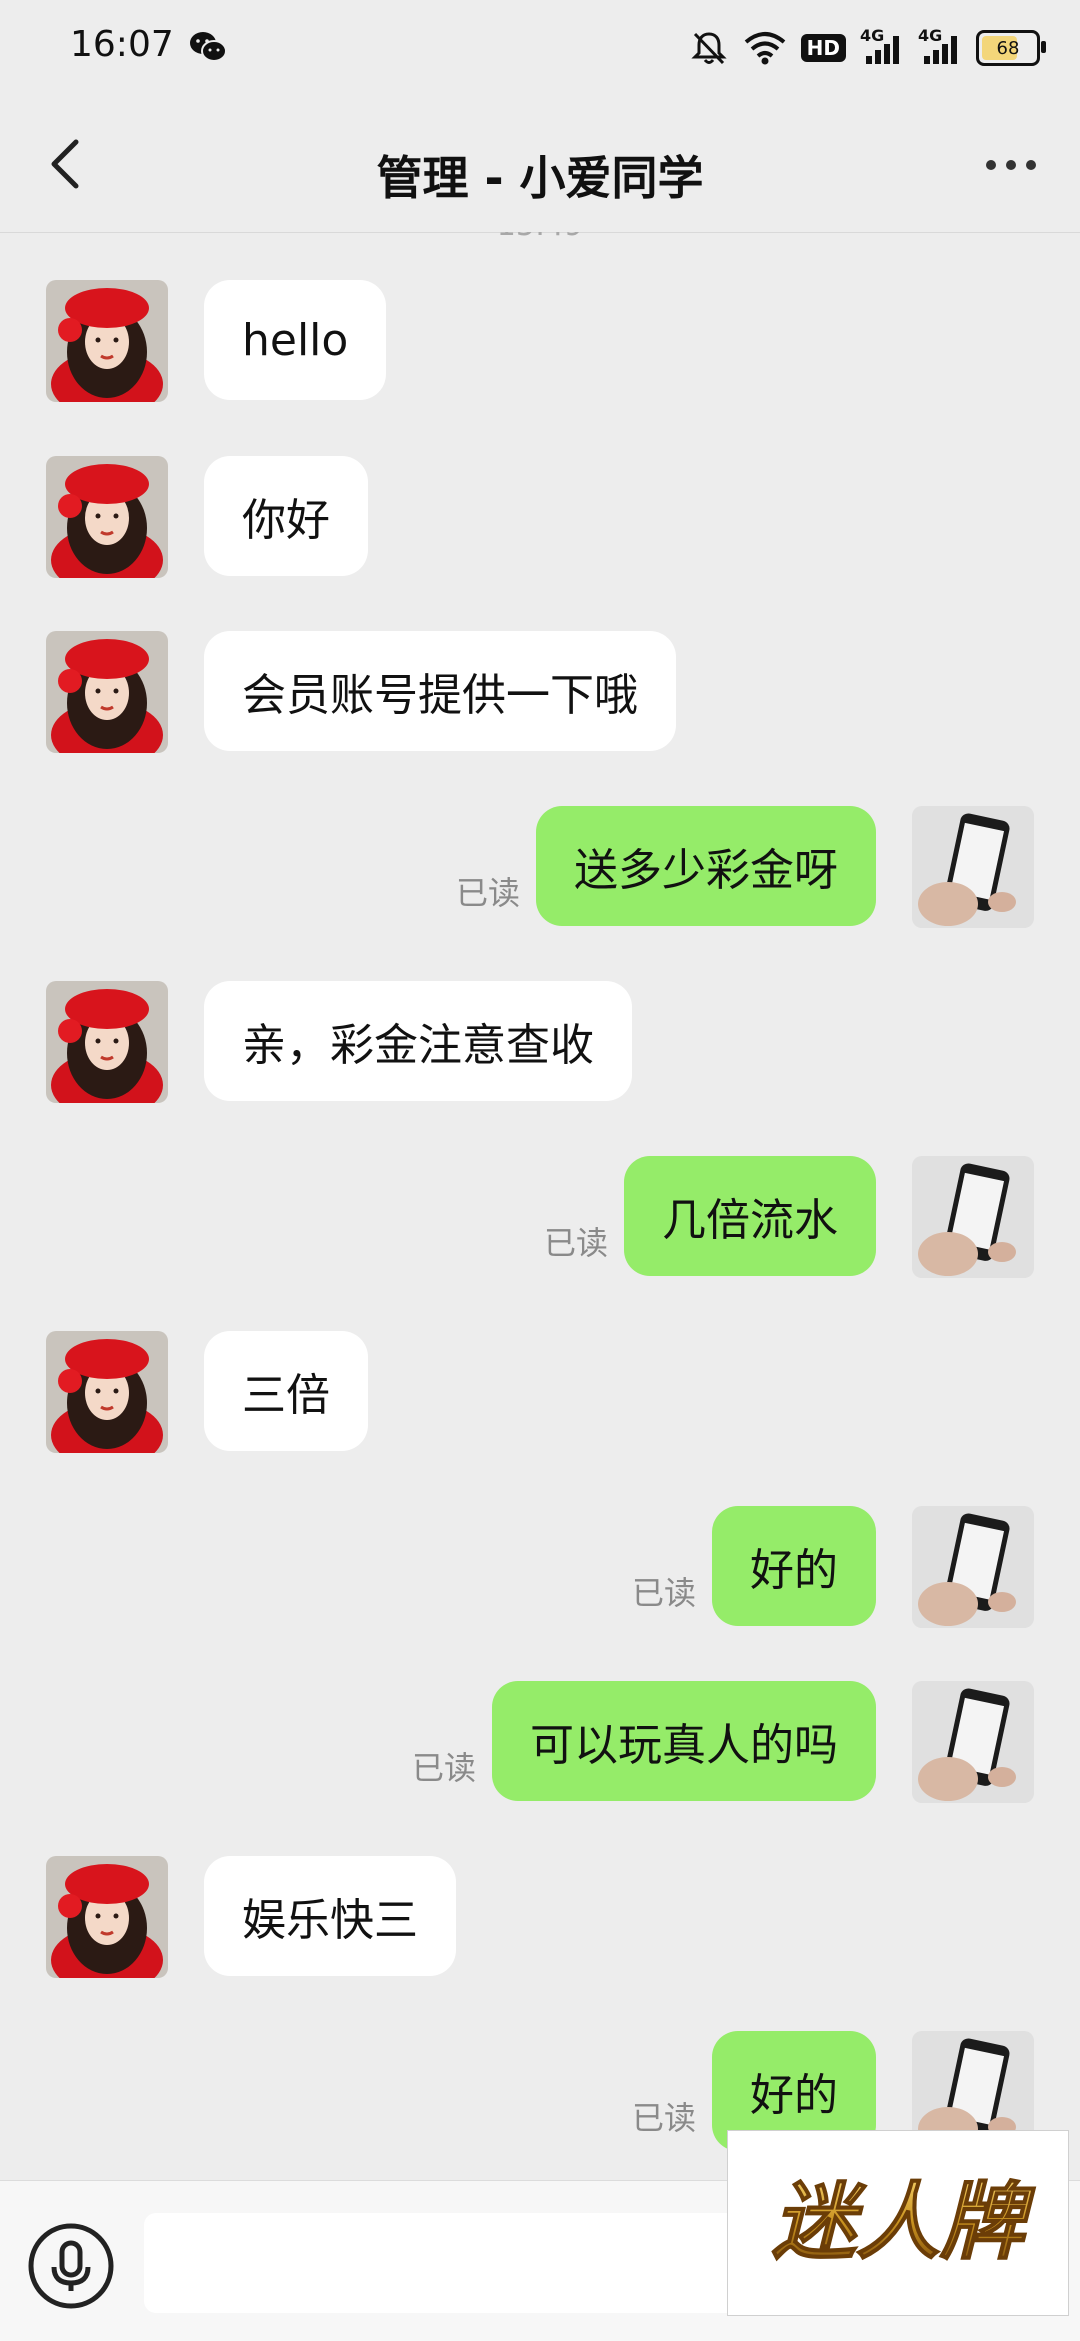 The width and height of the screenshot is (1080, 2341). I want to click on signal-2-icon: 4G, so click(940, 46).